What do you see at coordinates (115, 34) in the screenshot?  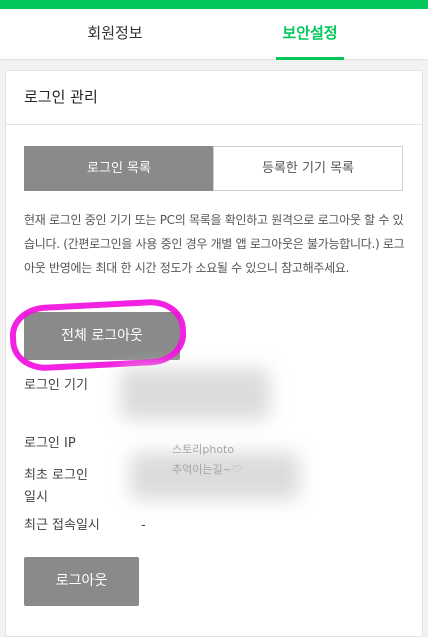 I see `tab-member-info: 회원정보` at bounding box center [115, 34].